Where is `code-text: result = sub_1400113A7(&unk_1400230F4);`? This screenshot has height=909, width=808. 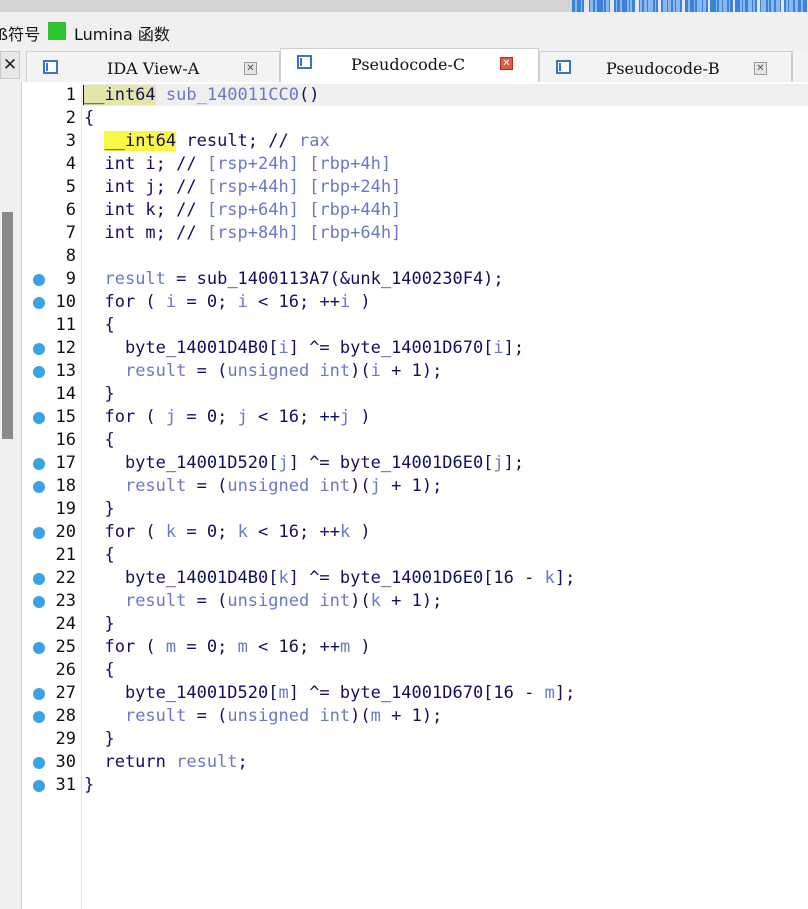
code-text: result = sub_1400113A7(&unk_1400230F4); is located at coordinates (293, 279).